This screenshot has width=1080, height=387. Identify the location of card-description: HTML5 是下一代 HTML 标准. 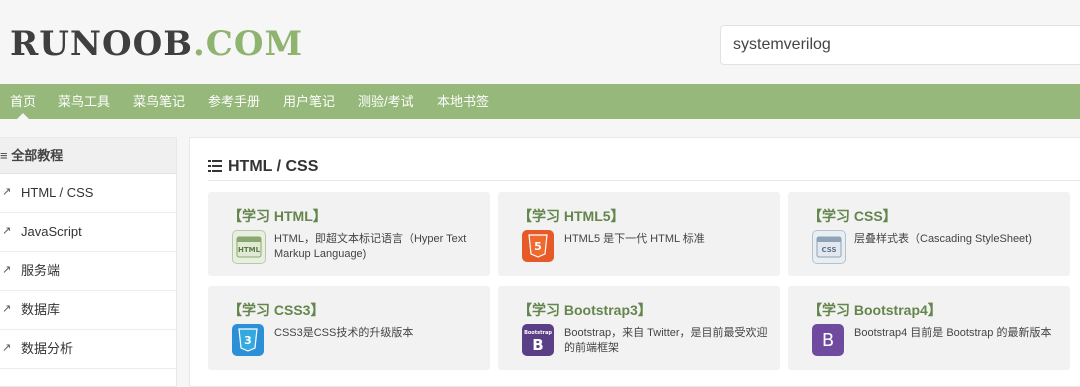
(634, 239).